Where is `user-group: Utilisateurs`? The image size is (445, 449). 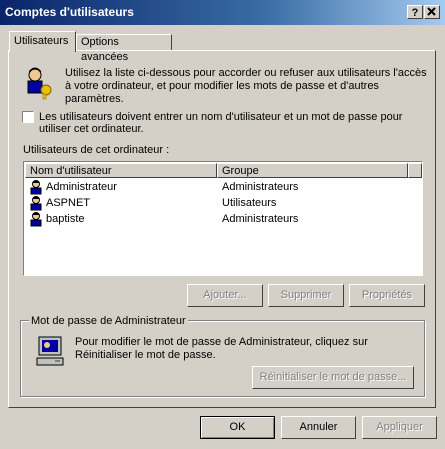 user-group: Utilisateurs is located at coordinates (249, 203).